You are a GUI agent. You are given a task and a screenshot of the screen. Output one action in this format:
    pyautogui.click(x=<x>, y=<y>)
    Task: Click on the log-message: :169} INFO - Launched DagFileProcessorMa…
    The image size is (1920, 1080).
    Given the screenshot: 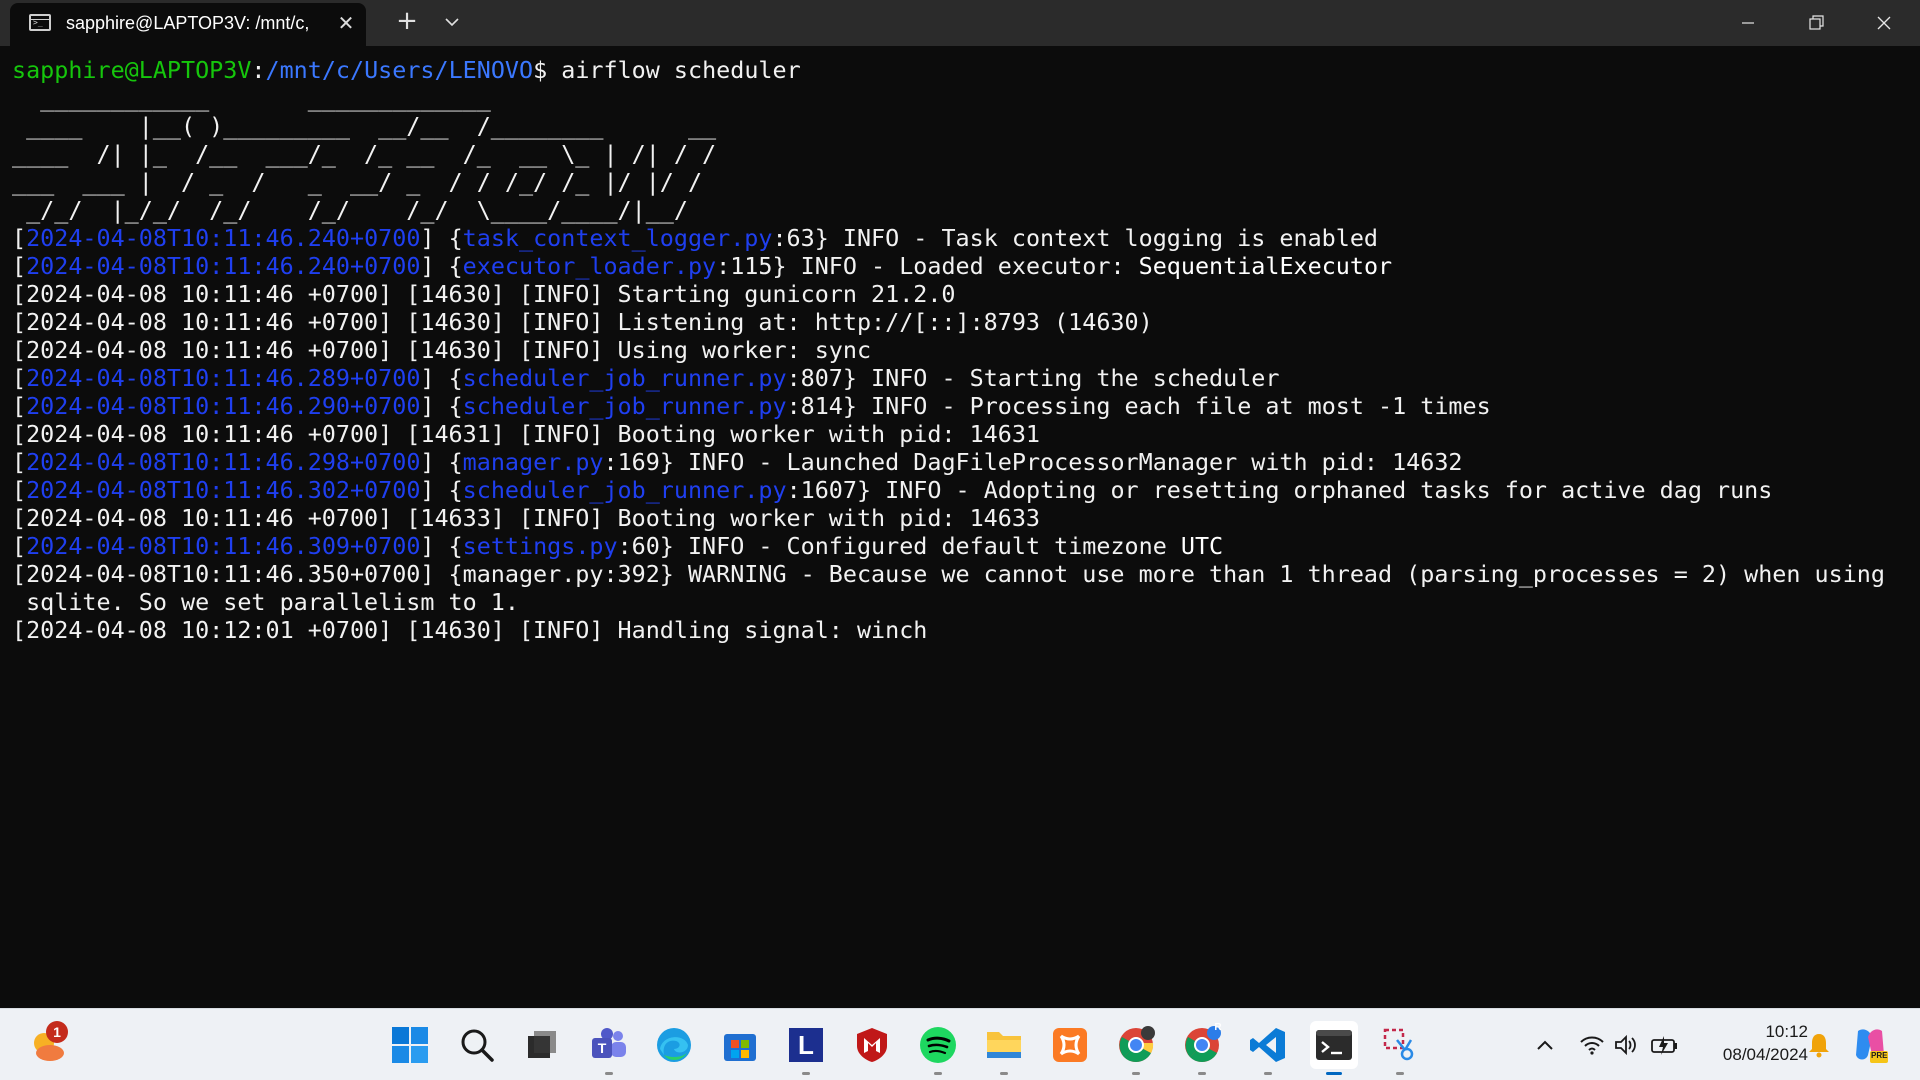 What is the action you would take?
    pyautogui.click(x=1033, y=462)
    